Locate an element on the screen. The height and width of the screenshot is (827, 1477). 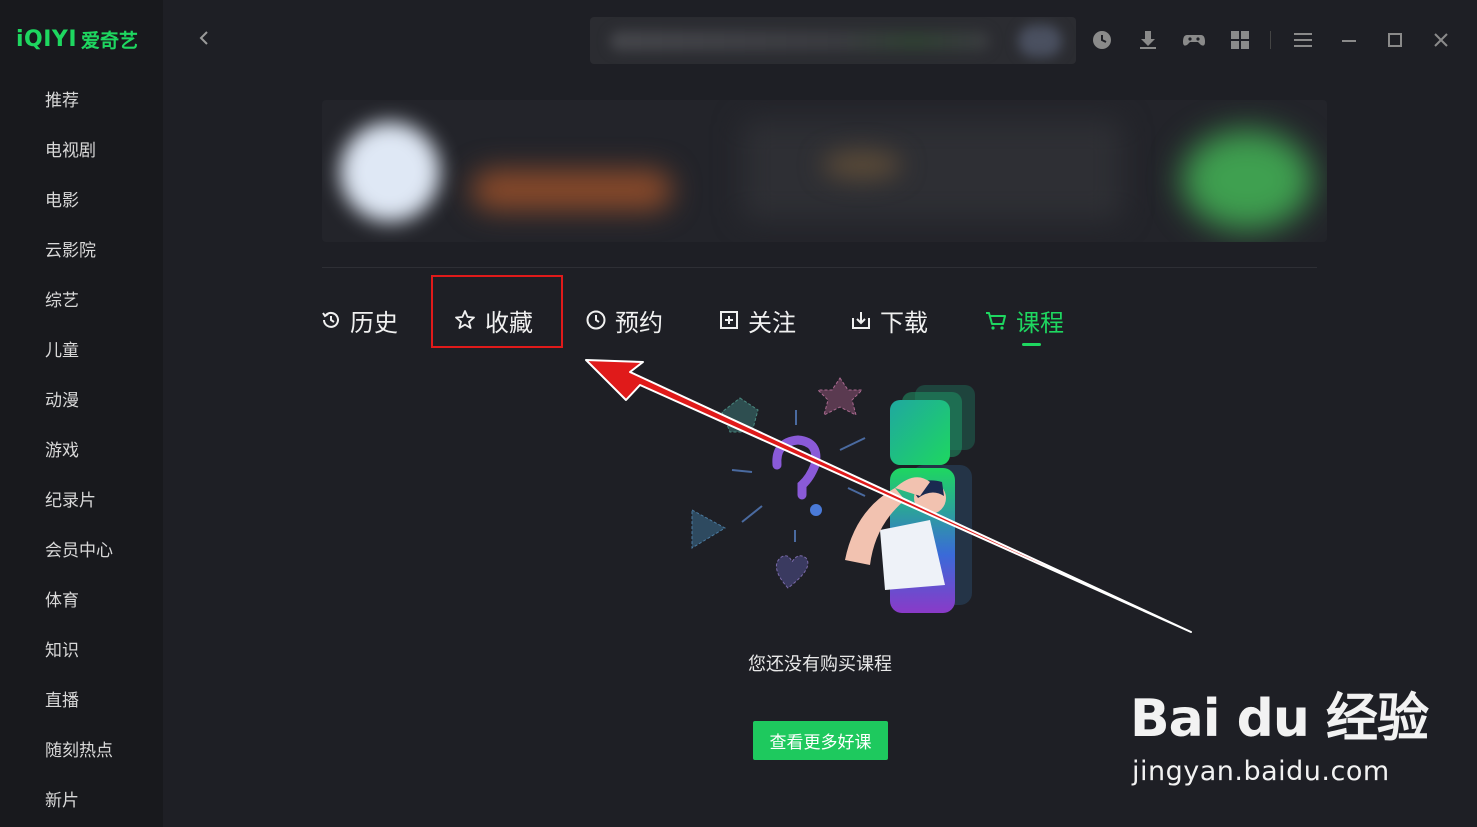
tab-label: 课程 is located at coordinates (1040, 322).